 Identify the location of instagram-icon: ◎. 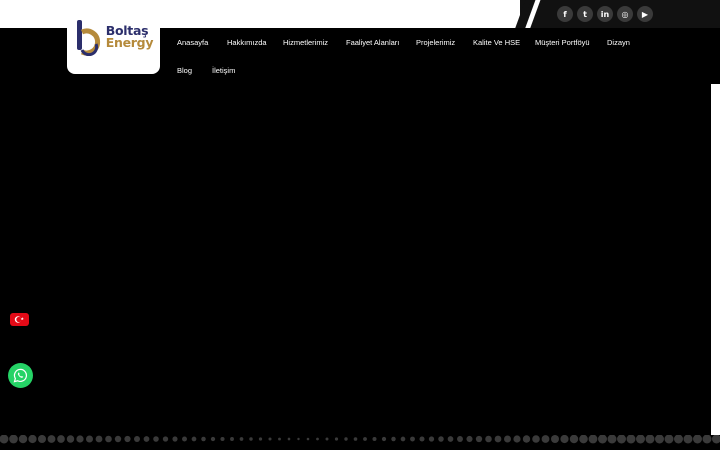
(625, 14).